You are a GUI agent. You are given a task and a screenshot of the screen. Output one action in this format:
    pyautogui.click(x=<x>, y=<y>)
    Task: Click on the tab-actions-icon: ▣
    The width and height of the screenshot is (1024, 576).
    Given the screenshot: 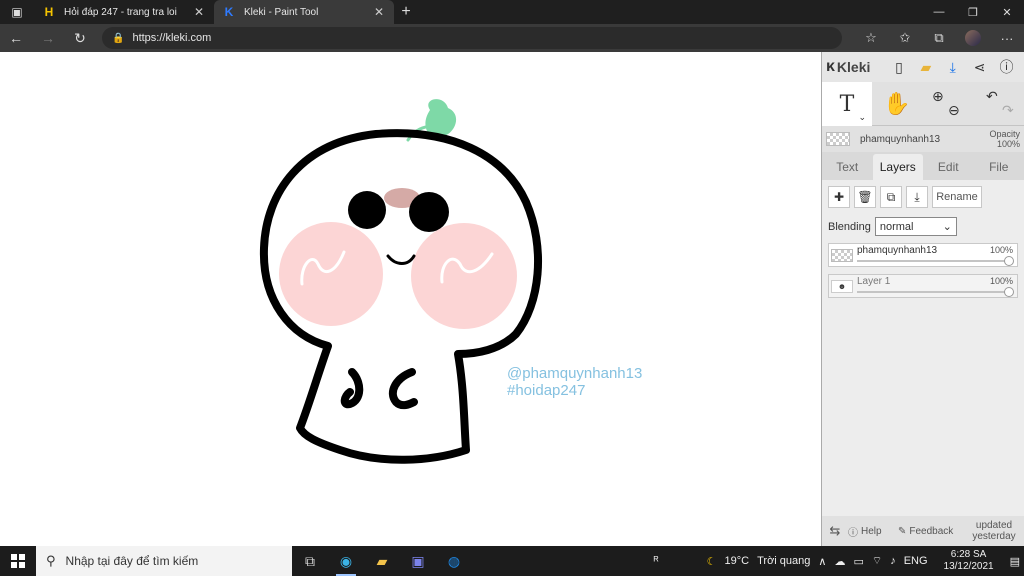 What is the action you would take?
    pyautogui.click(x=17, y=12)
    